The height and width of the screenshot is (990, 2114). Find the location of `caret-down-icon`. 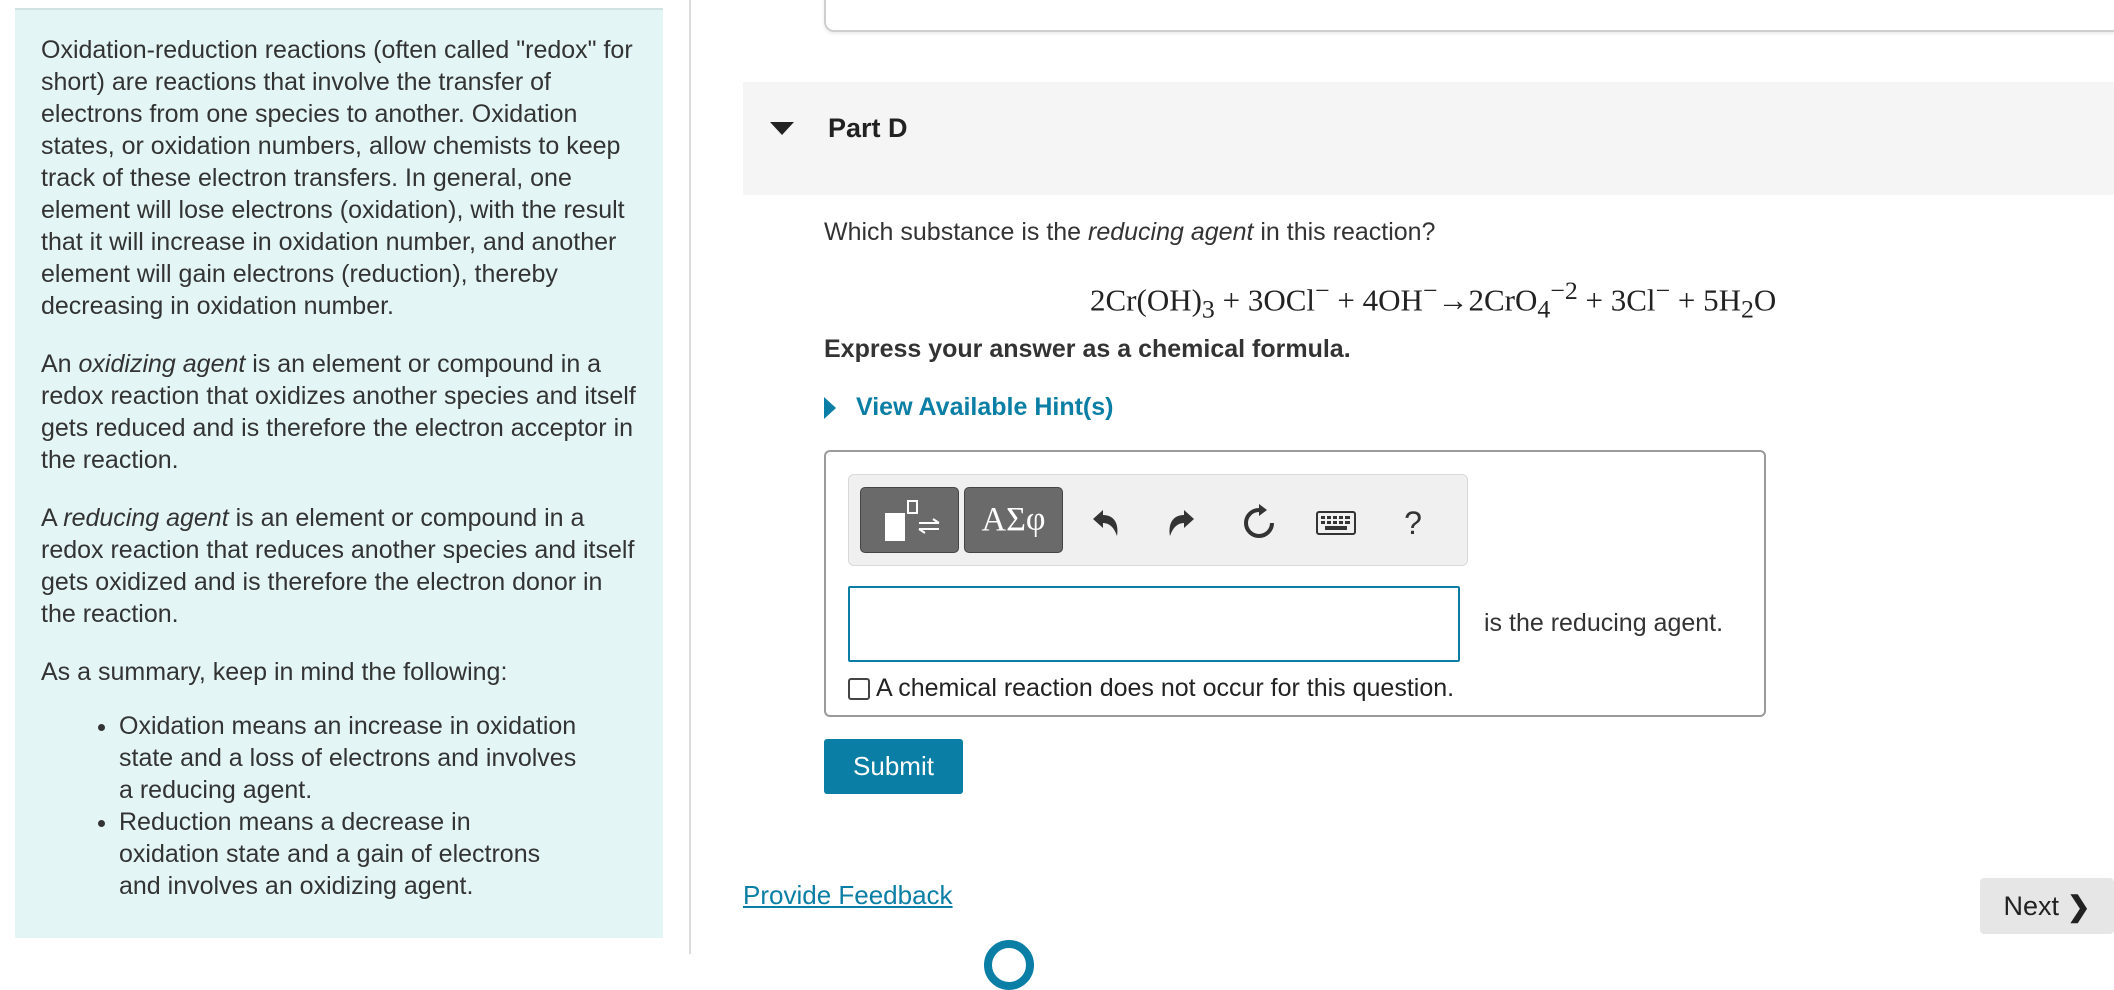

caret-down-icon is located at coordinates (782, 128).